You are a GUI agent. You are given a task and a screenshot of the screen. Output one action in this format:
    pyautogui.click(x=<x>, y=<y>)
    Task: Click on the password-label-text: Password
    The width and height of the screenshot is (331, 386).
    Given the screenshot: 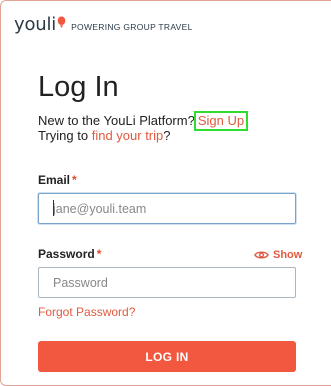 What is the action you would take?
    pyautogui.click(x=66, y=254)
    